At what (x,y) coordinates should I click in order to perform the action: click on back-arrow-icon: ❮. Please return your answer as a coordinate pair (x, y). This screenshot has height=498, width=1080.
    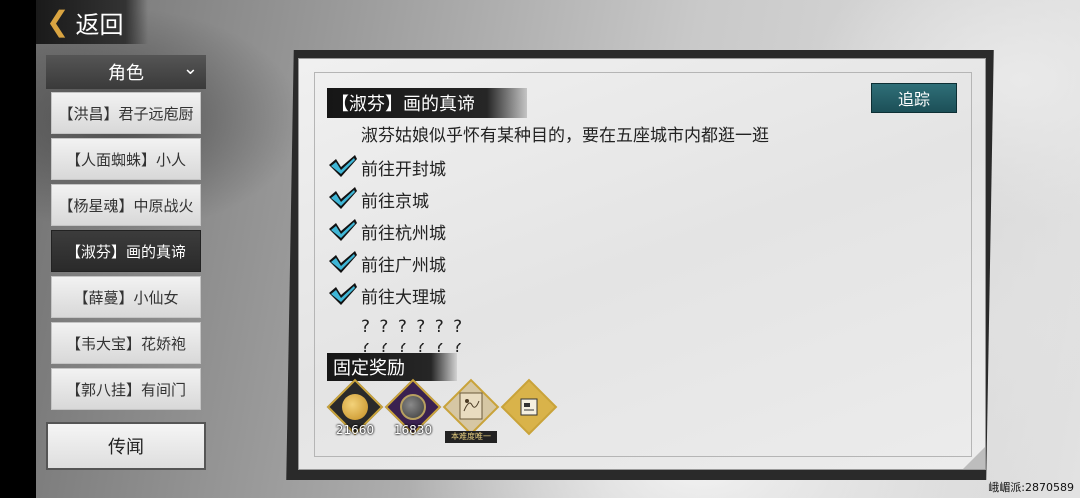
    Looking at the image, I should click on (58, 21).